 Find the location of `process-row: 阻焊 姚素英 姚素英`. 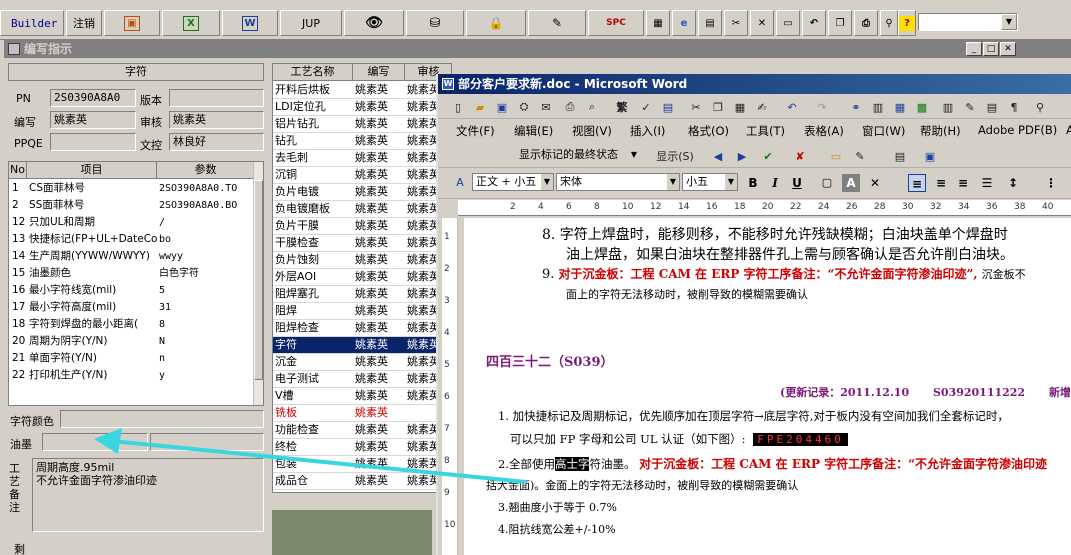

process-row: 阻焊 姚素英 姚素英 is located at coordinates (362, 311).